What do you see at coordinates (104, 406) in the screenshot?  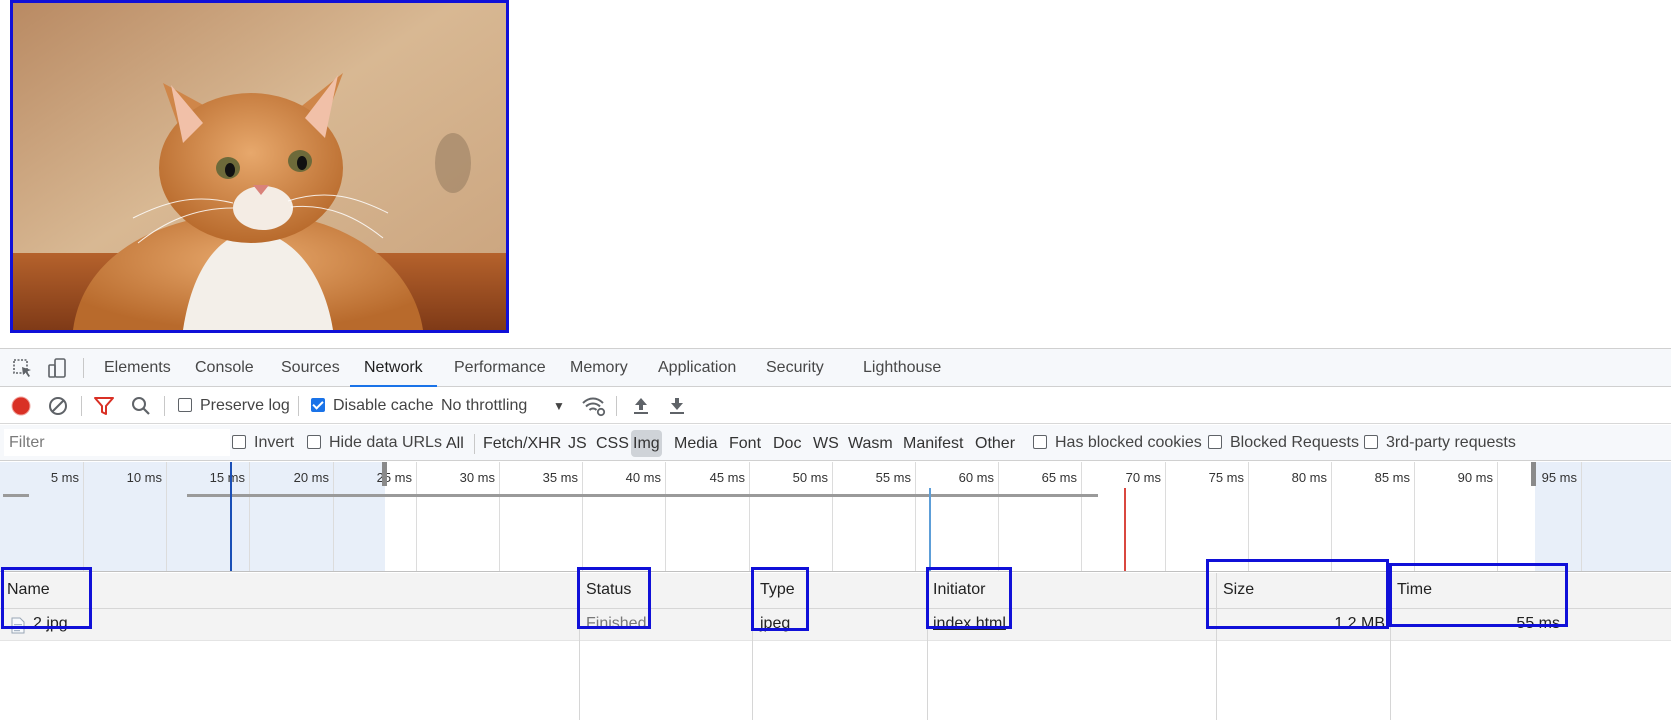 I see `filter-icon` at bounding box center [104, 406].